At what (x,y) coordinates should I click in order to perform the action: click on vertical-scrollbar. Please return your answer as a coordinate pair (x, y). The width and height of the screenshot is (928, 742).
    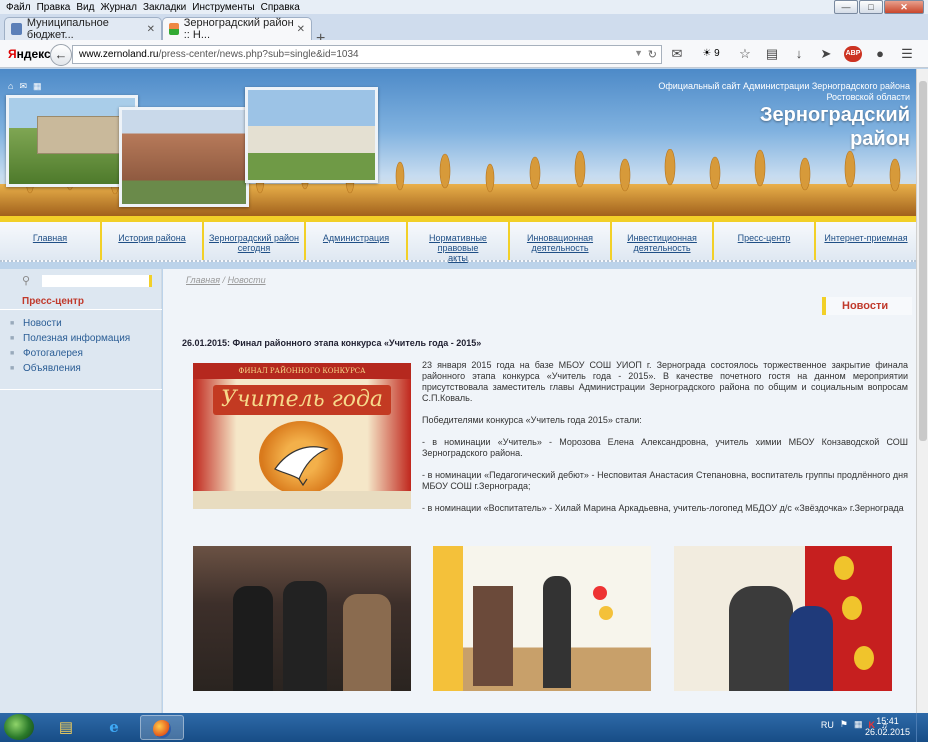
    Looking at the image, I should click on (922, 391).